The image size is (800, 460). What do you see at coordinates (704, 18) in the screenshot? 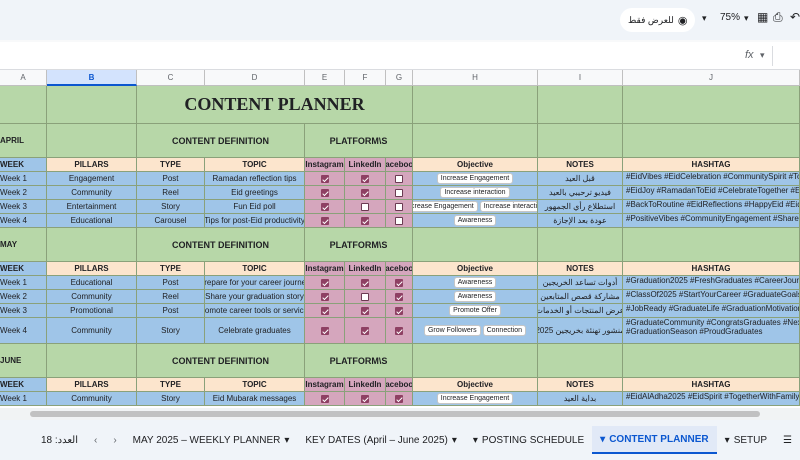
I see `dropdown-icon: ▾` at bounding box center [704, 18].